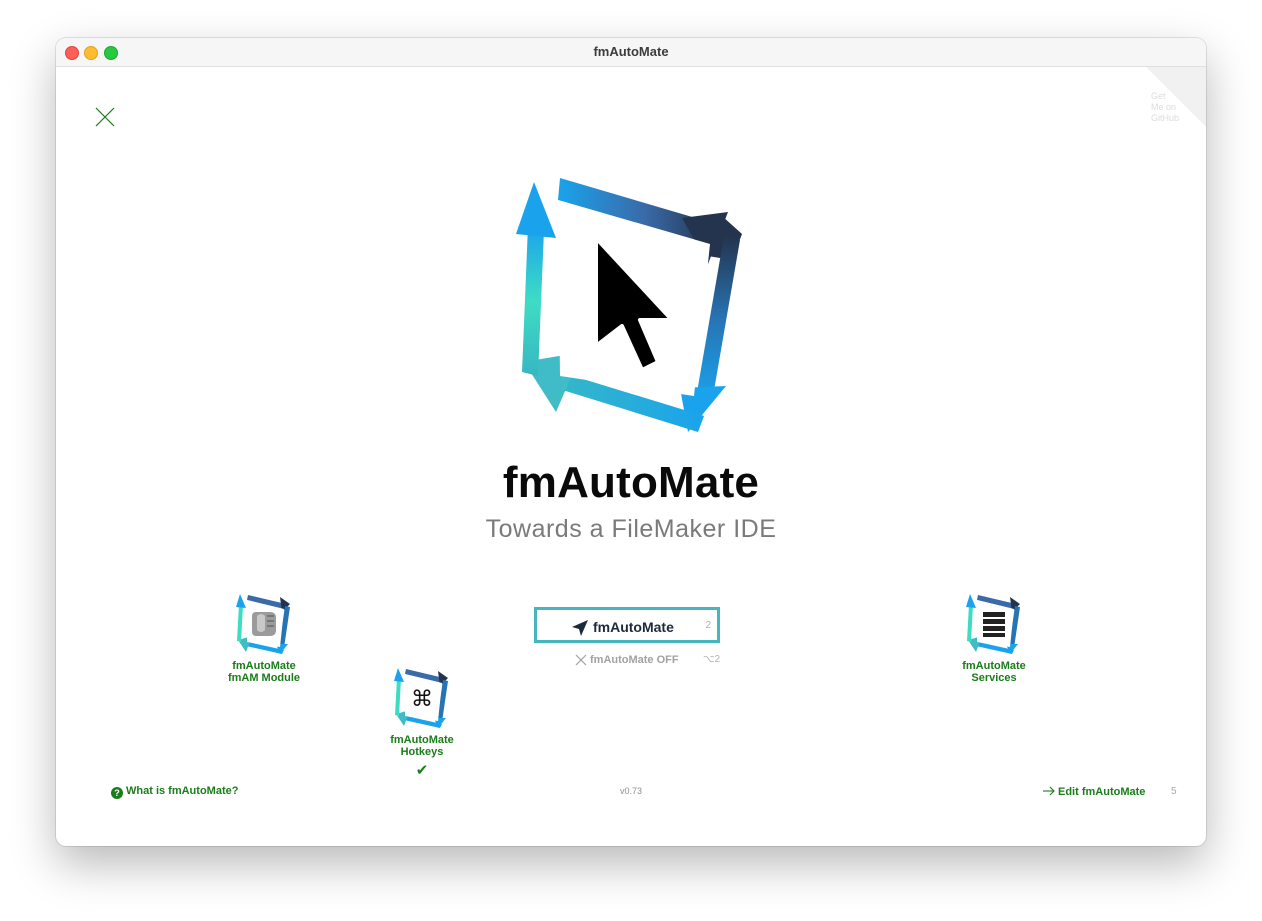  What do you see at coordinates (631, 482) in the screenshot?
I see `app-name-heading: fmAutoMate` at bounding box center [631, 482].